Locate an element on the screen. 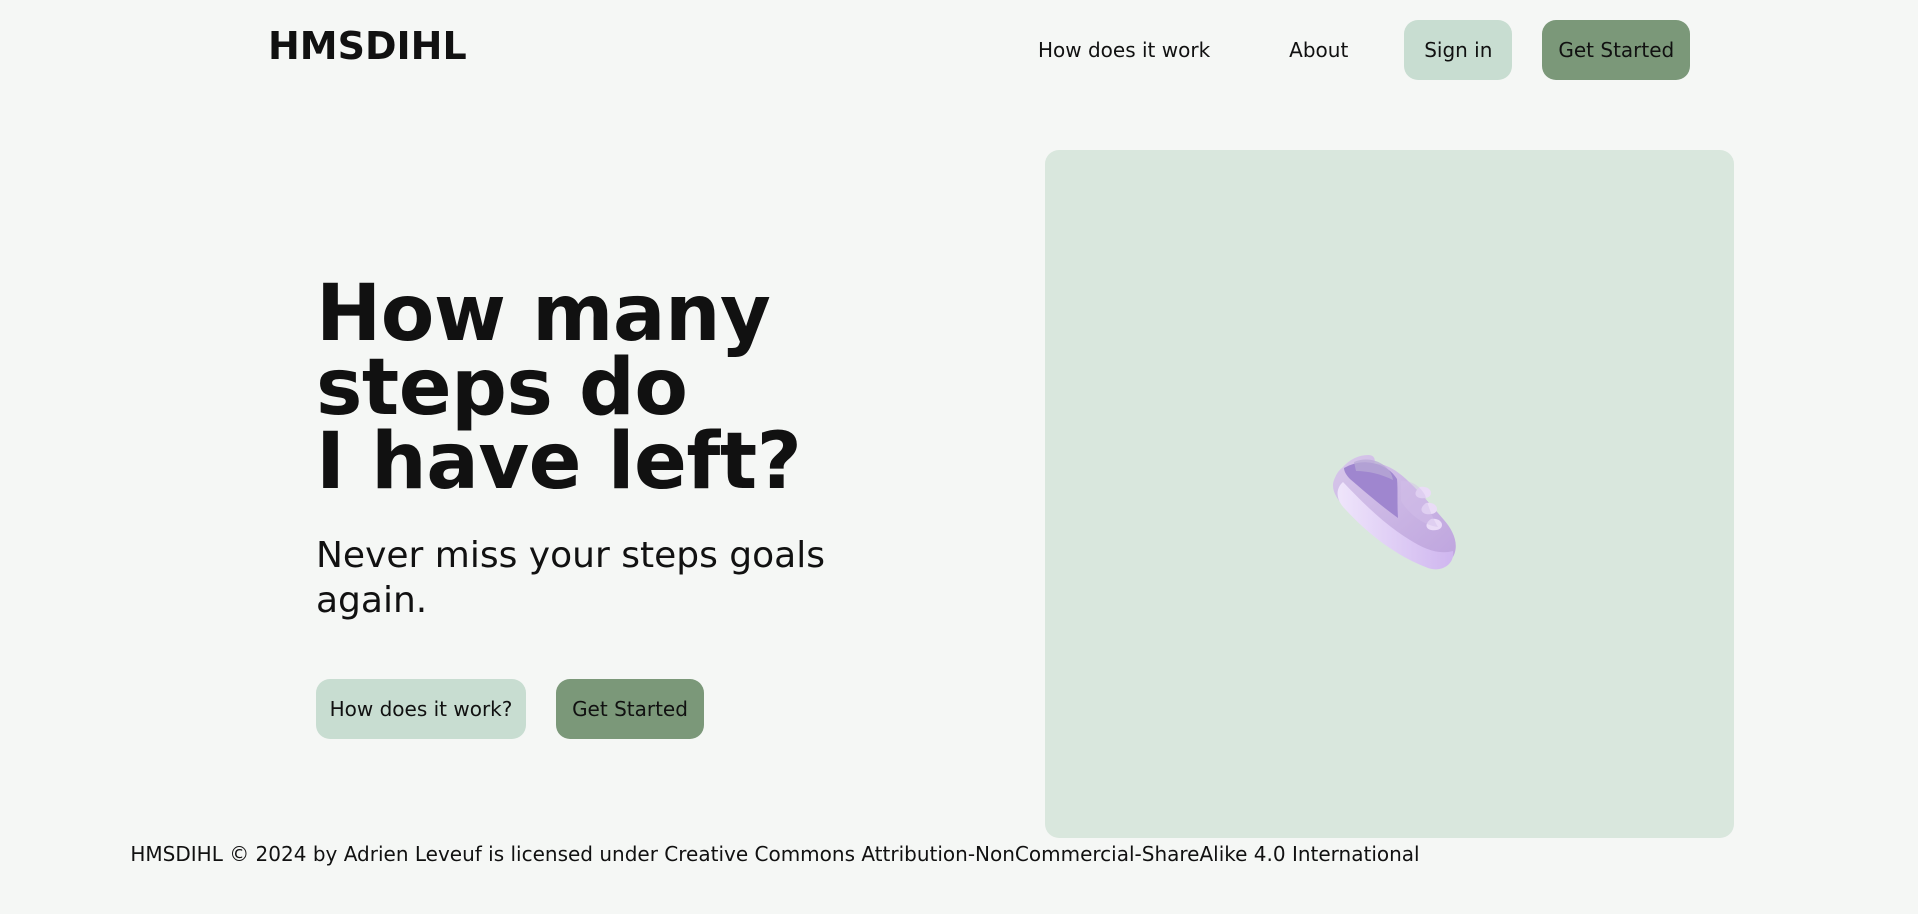 Image resolution: width=1918 pixels, height=914 pixels. hero-title-line-1: How many is located at coordinates (543, 314).